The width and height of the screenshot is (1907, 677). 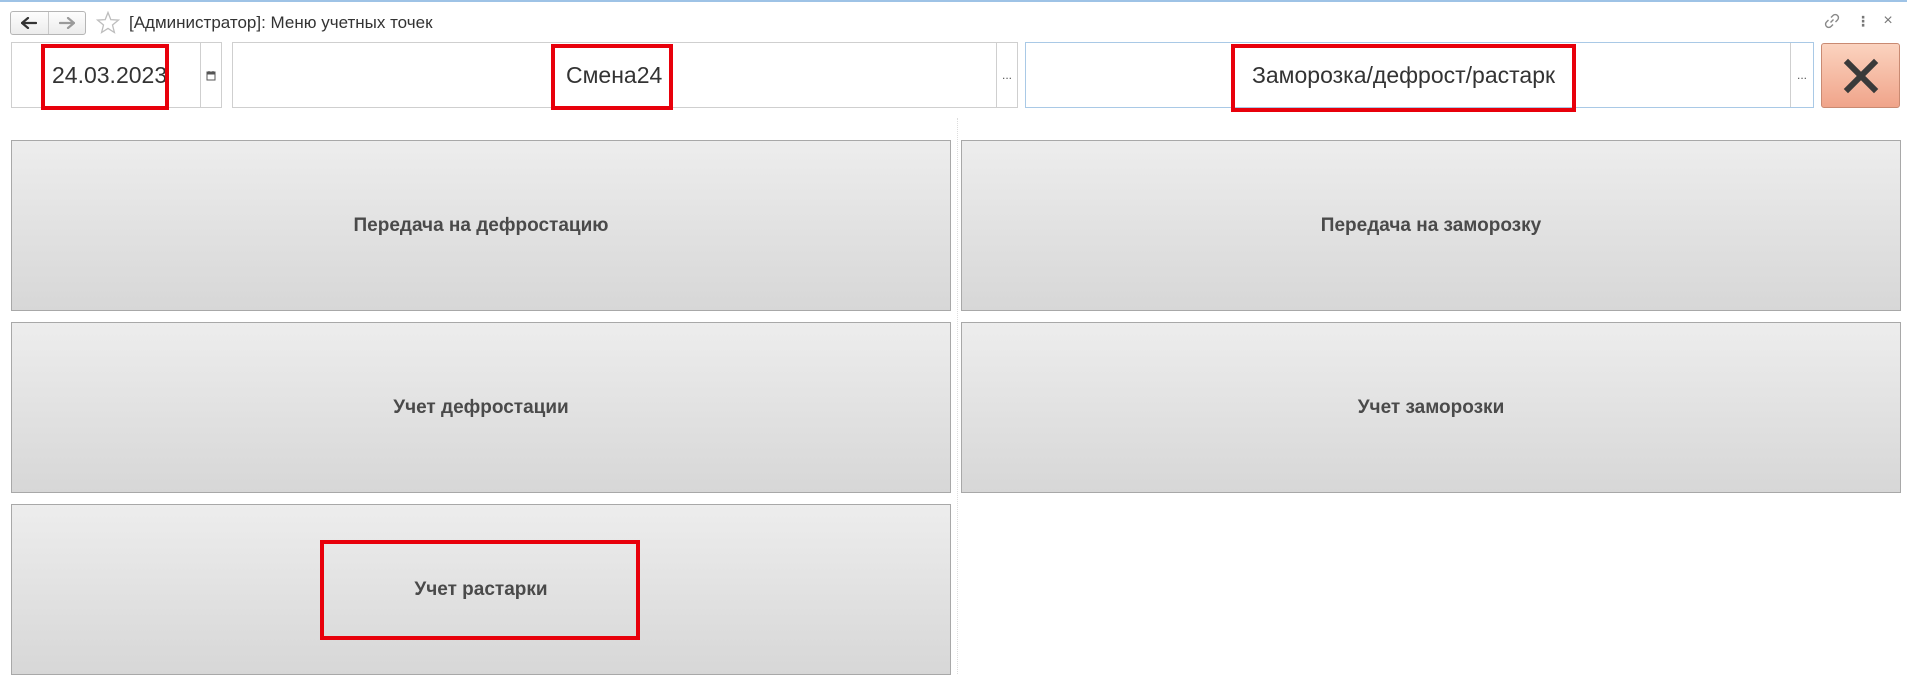 I want to click on date-field: 24.03.2023, so click(x=116, y=75).